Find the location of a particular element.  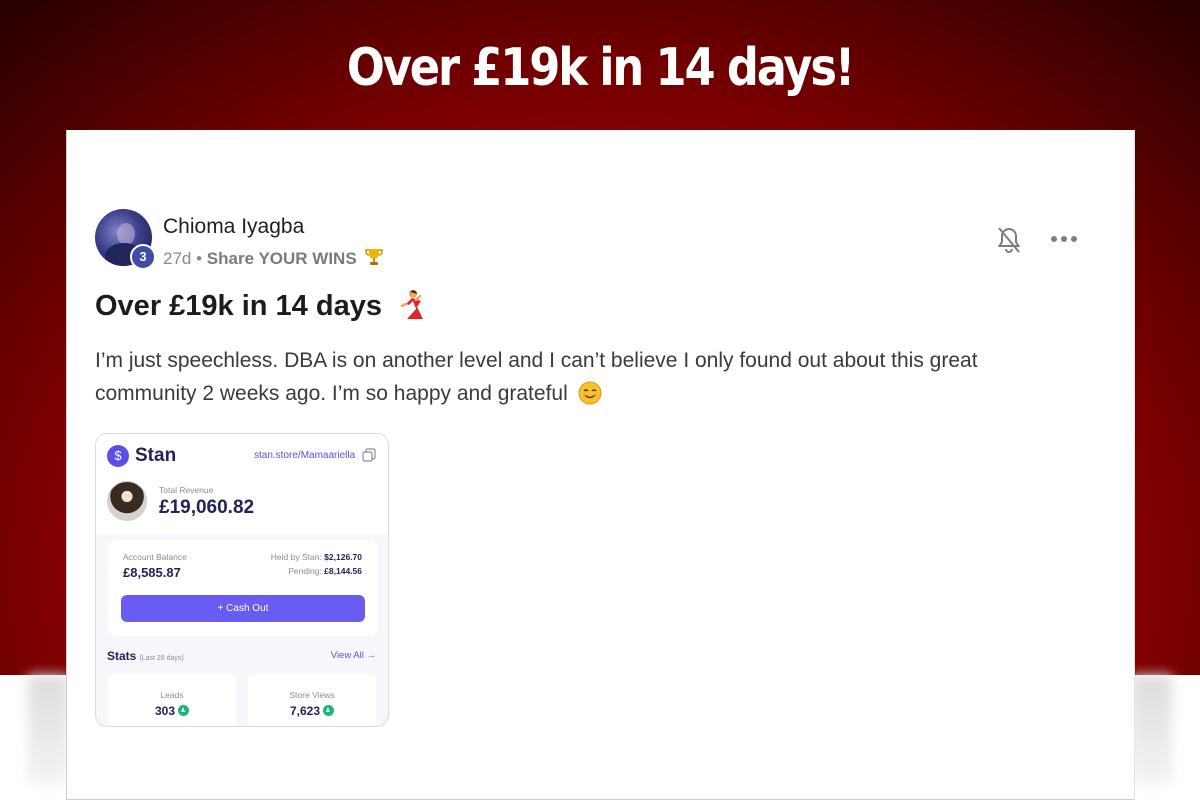

pending-label: Pending: is located at coordinates (305, 571).